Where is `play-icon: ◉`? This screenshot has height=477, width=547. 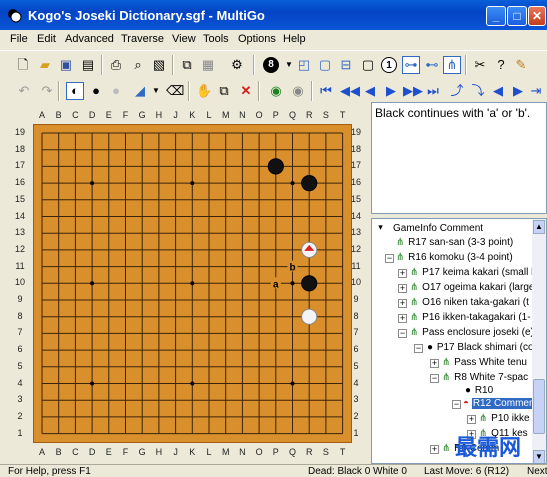 play-icon: ◉ is located at coordinates (276, 91).